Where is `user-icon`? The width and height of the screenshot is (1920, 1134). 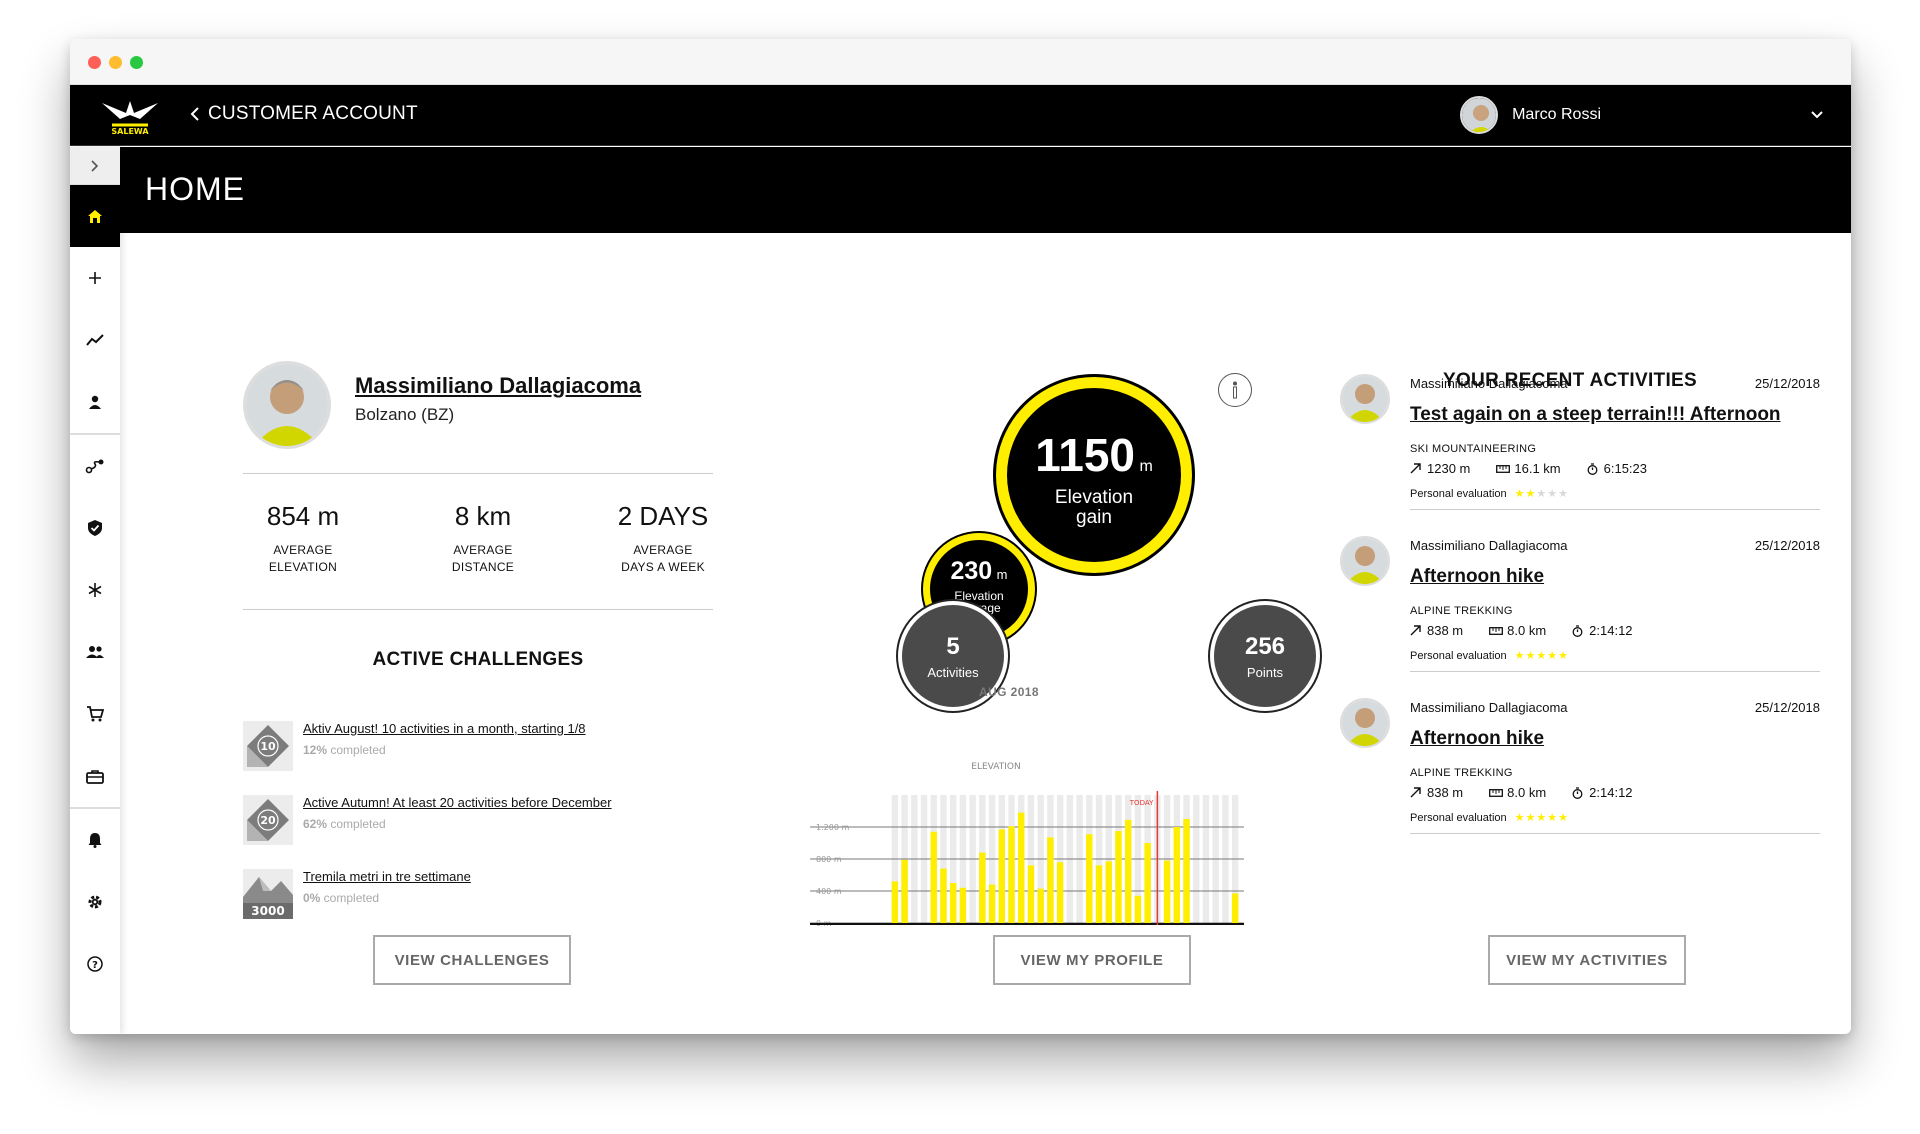 user-icon is located at coordinates (95, 402).